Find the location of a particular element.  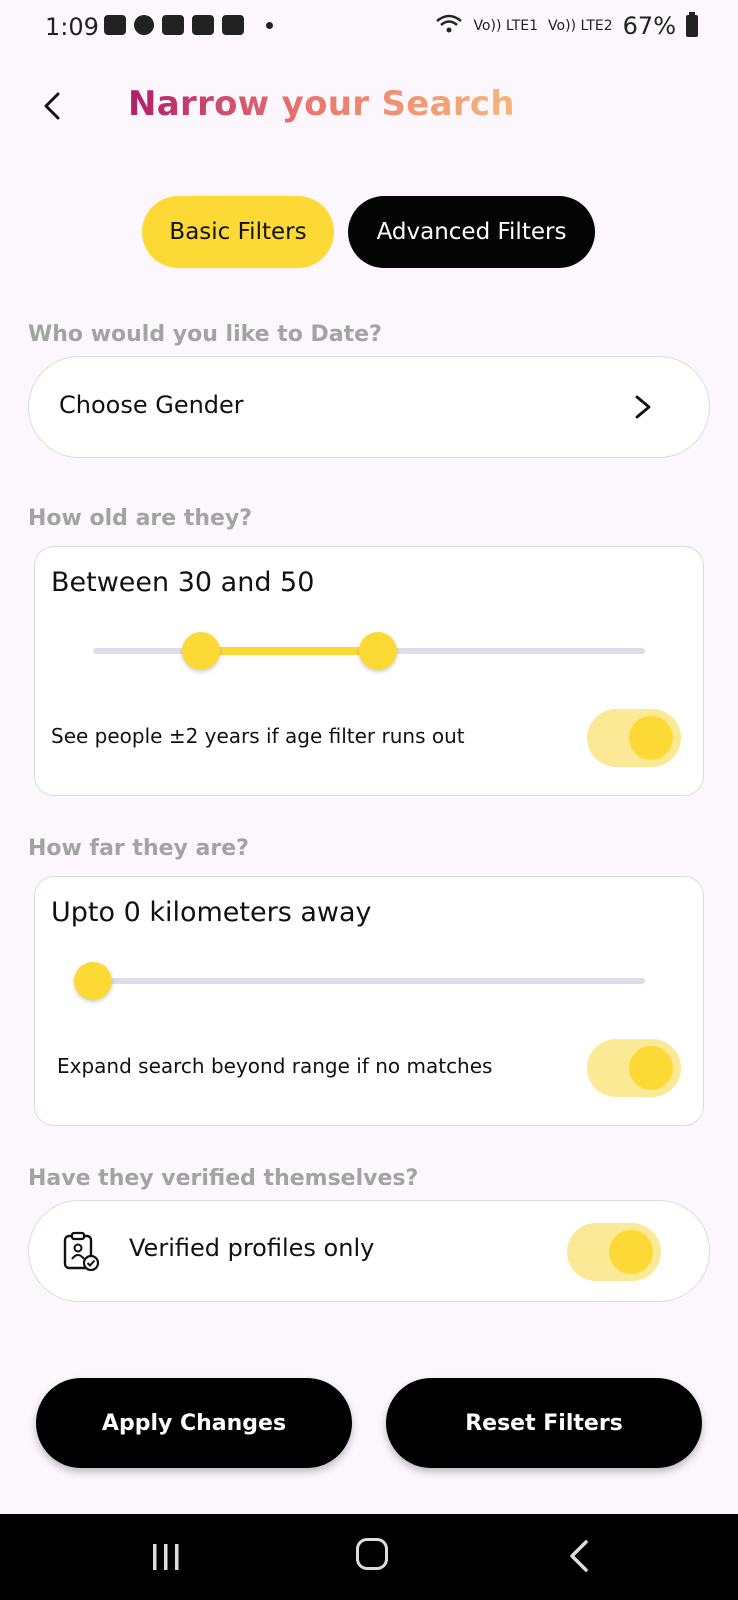

reset-filters-button: Reset Filters is located at coordinates (544, 1423).